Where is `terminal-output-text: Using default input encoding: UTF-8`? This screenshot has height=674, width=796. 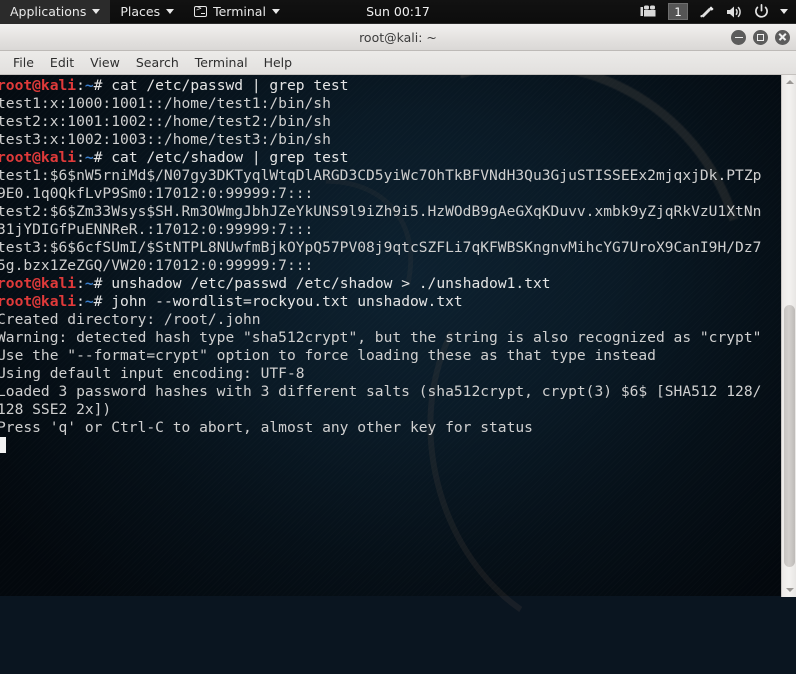 terminal-output-text: Using default input encoding: UTF-8 is located at coordinates (152, 373).